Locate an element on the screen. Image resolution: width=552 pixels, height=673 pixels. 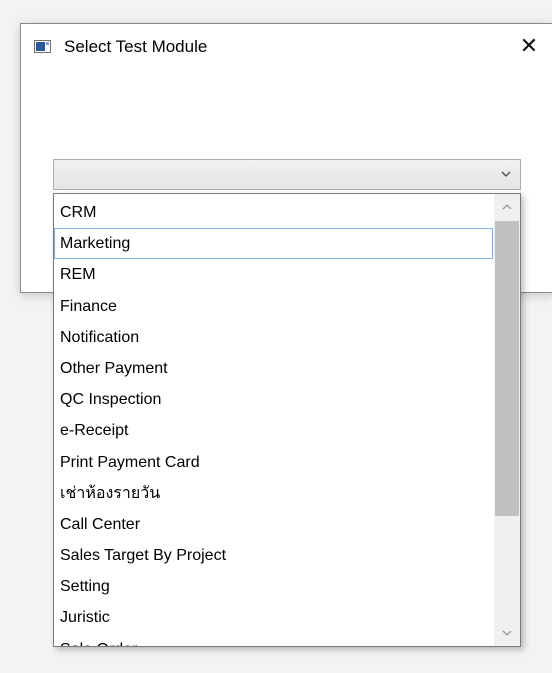
dropdown-item: Sale Order is located at coordinates (274, 640).